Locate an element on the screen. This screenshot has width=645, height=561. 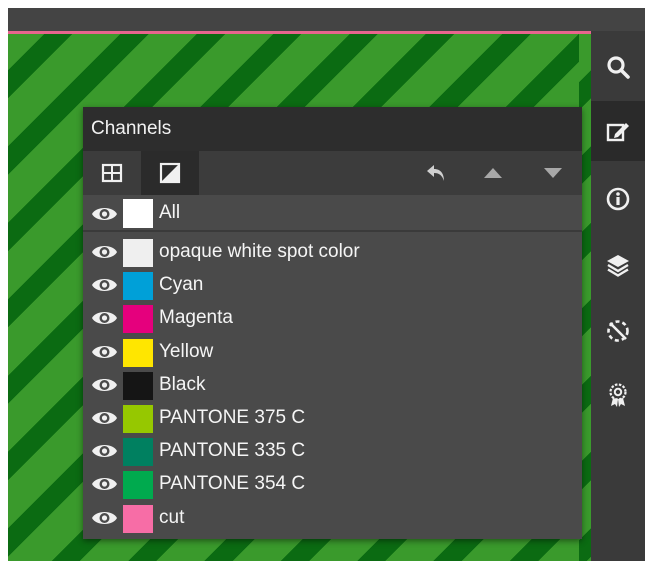
channel-label: All is located at coordinates (170, 212).